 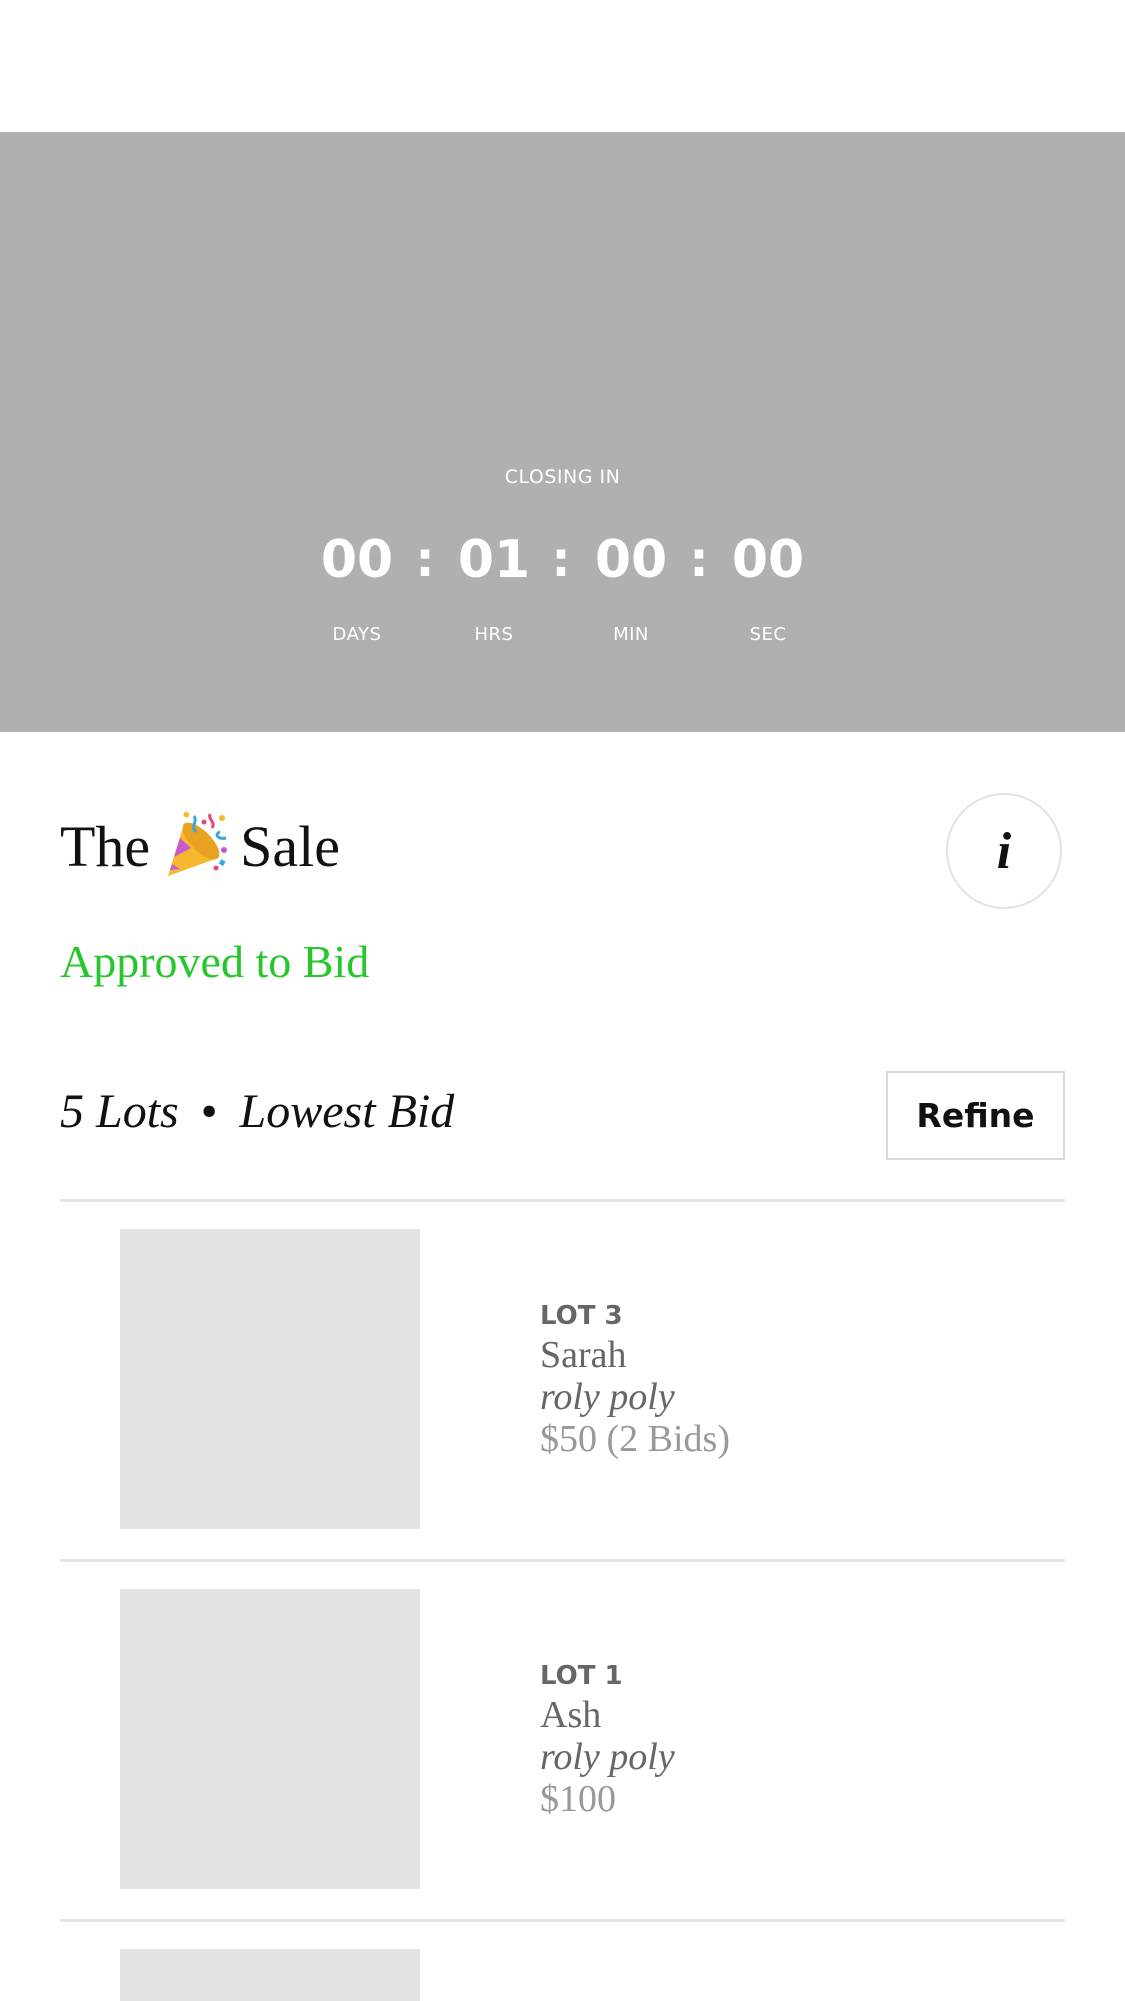 What do you see at coordinates (562, 477) in the screenshot?
I see `countdown-heading: CLOSING IN` at bounding box center [562, 477].